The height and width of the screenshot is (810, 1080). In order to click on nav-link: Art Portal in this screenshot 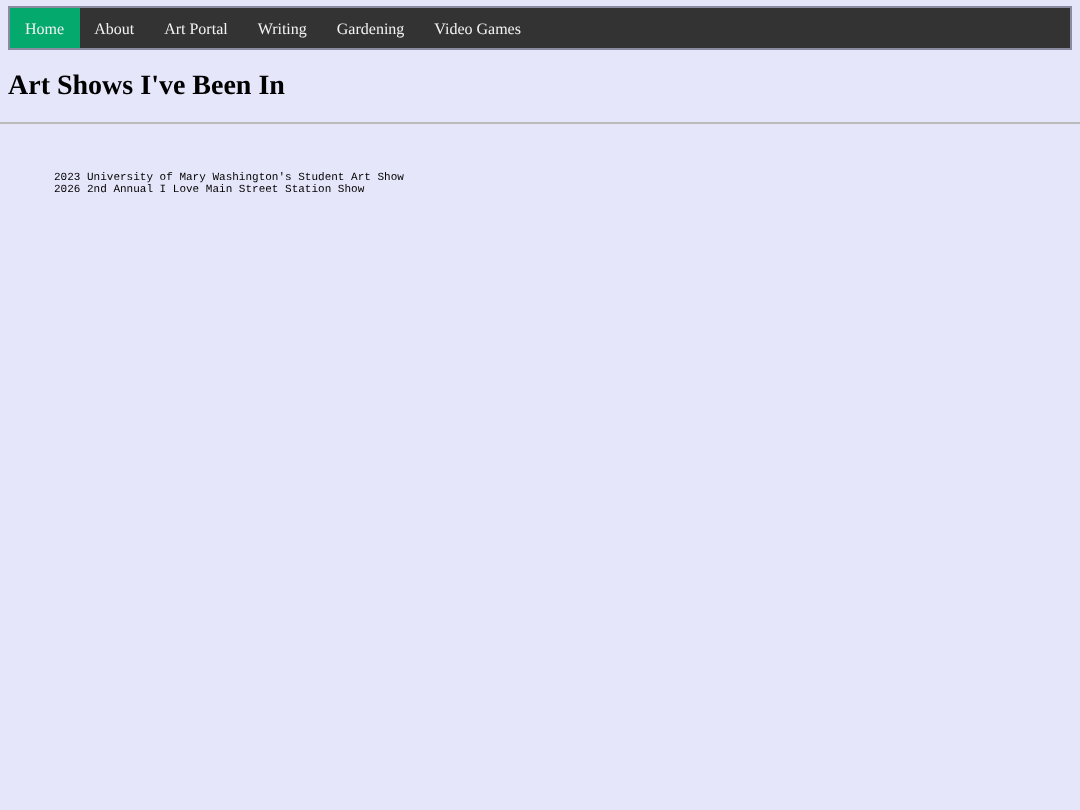, I will do `click(196, 28)`.